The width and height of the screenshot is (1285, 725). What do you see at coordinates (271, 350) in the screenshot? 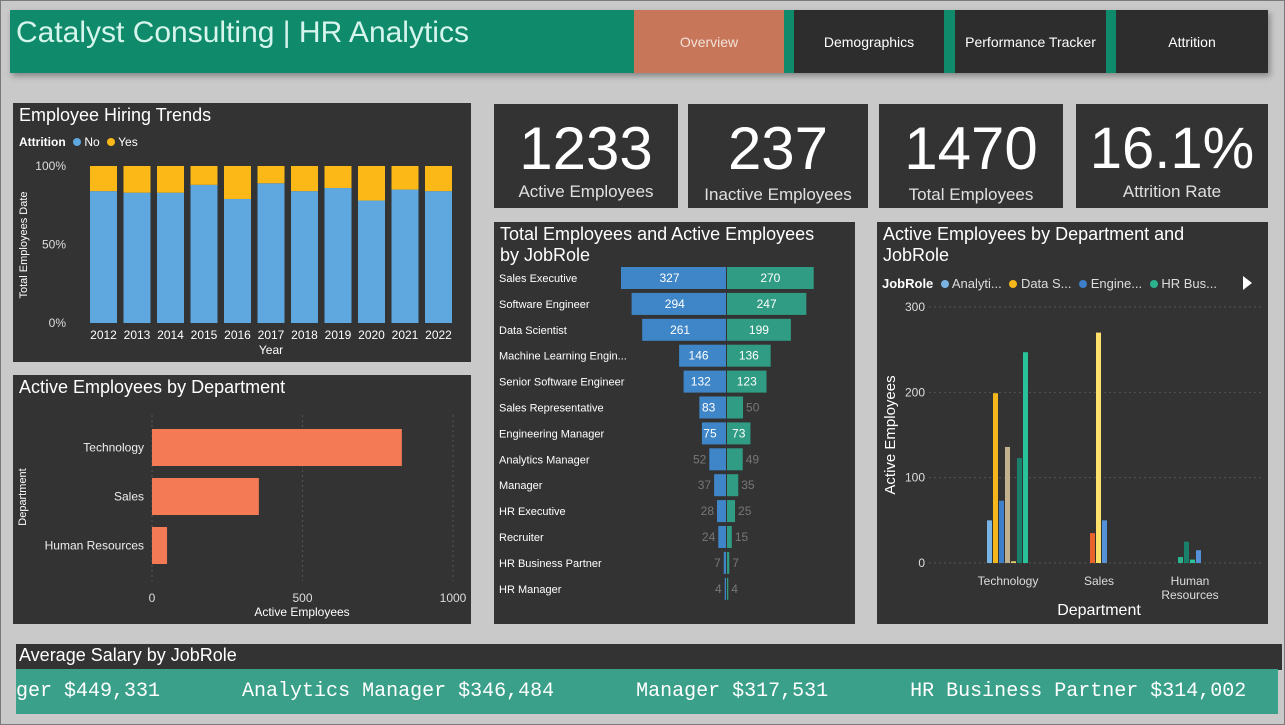
I see `x-axis-label: Year` at bounding box center [271, 350].